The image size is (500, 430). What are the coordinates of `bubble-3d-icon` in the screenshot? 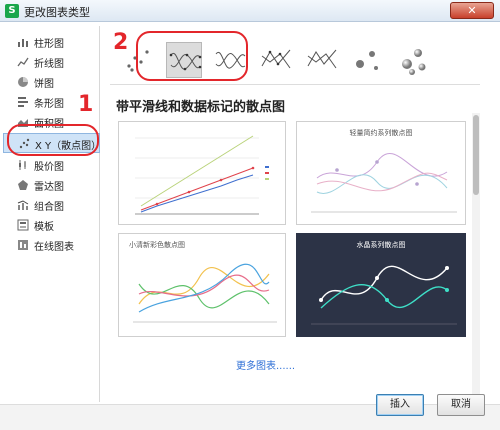 It's located at (414, 62).